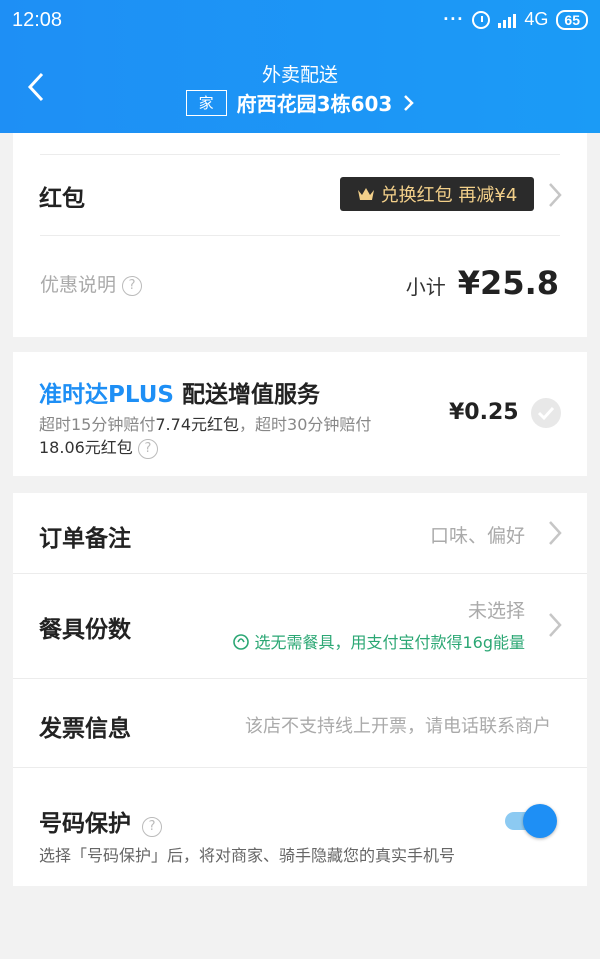 Image resolution: width=600 pixels, height=959 pixels. I want to click on tableware-value: 未选择, so click(496, 611).